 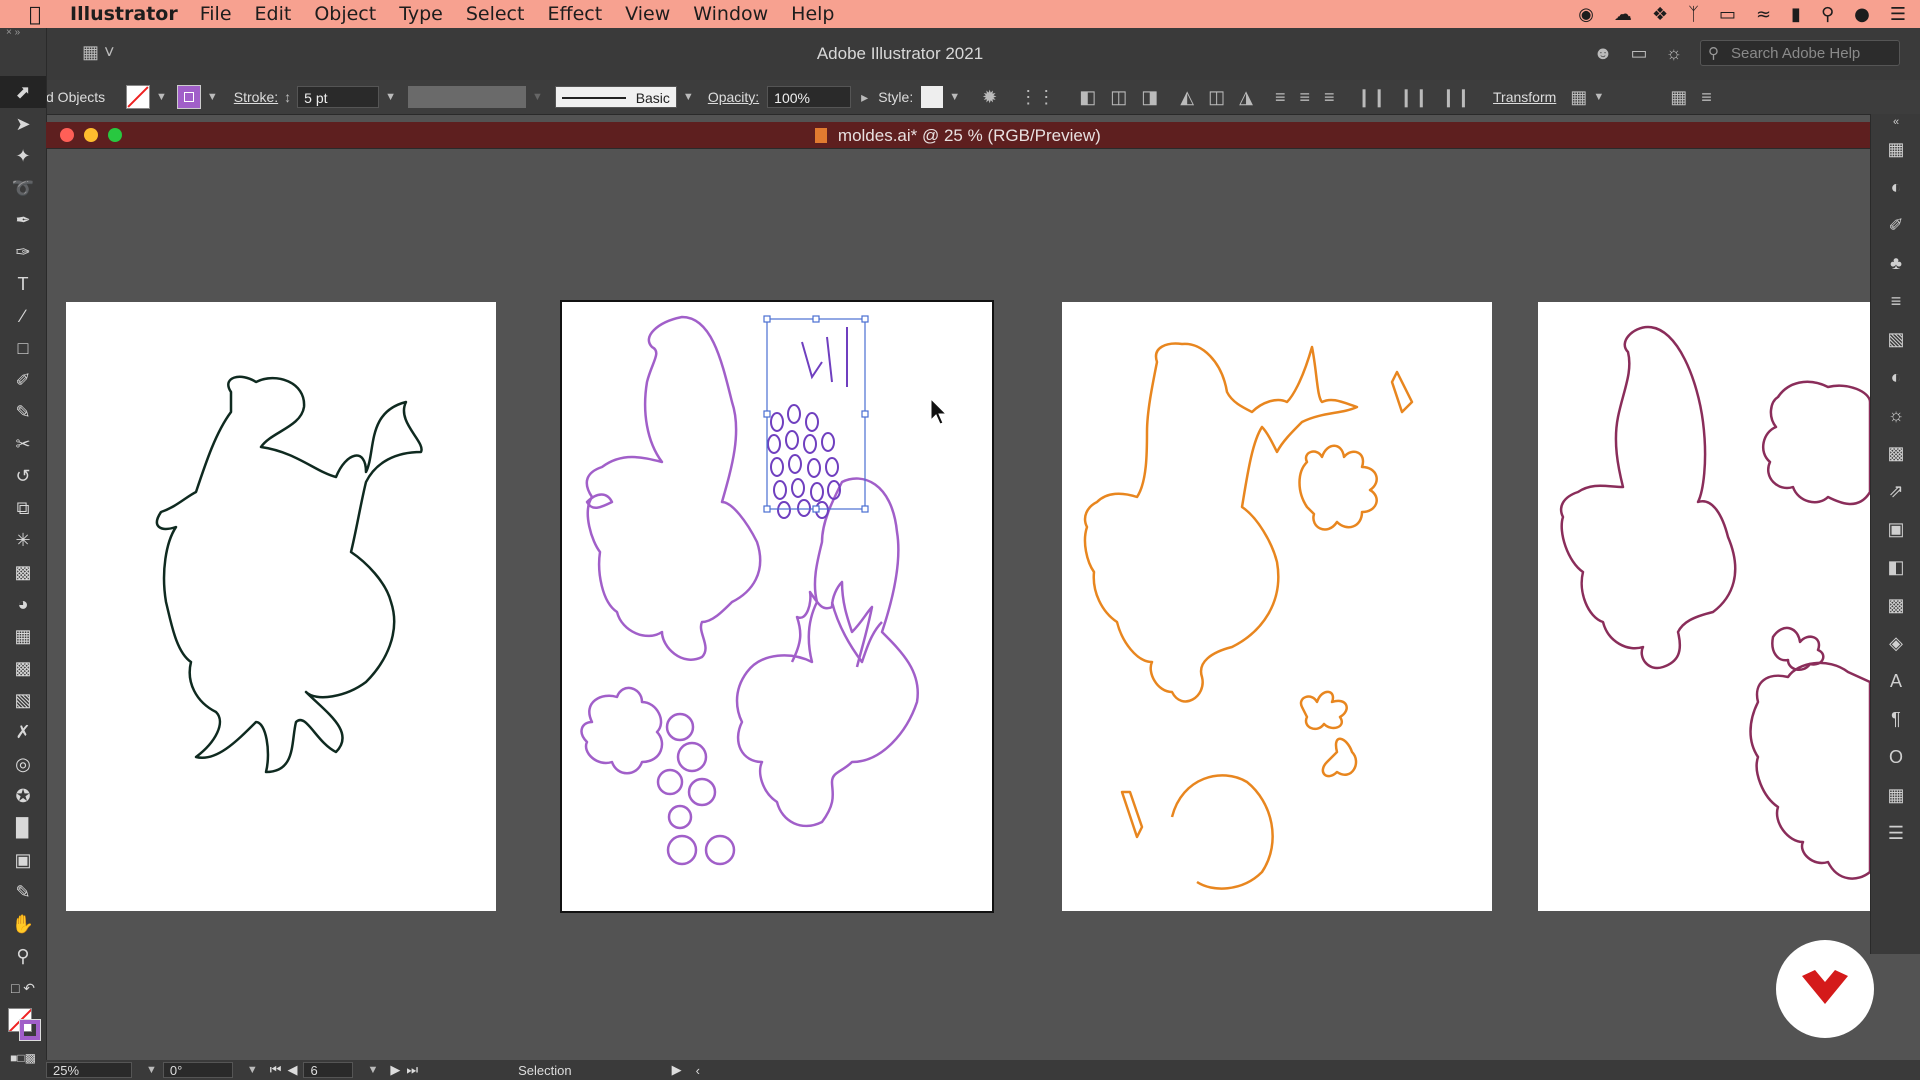 I want to click on stroke-stepper-icon: ↕, so click(x=287, y=97).